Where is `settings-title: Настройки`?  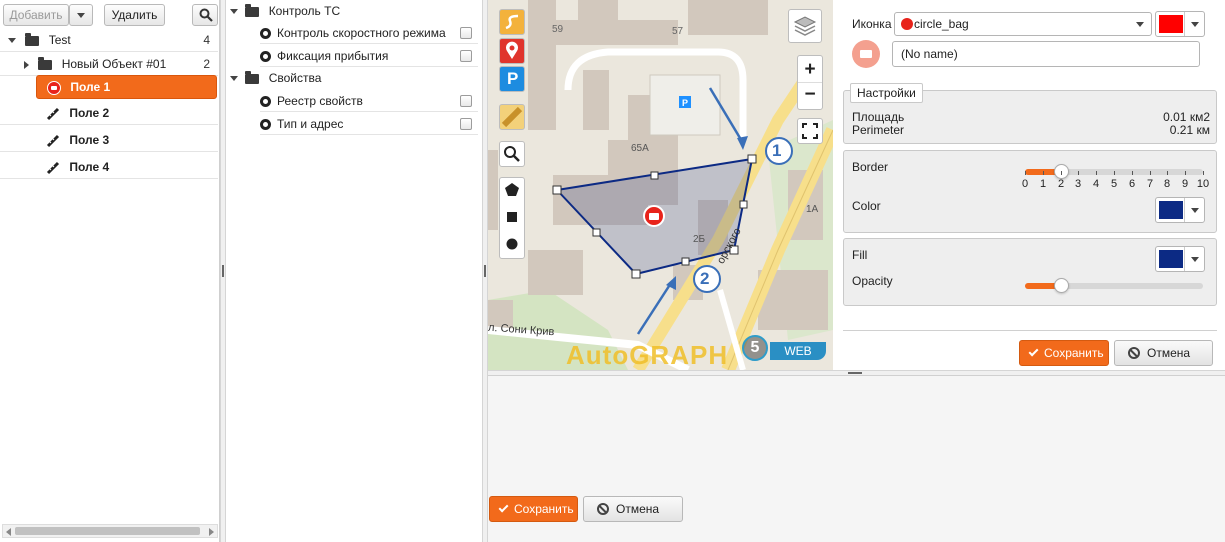
settings-title: Настройки is located at coordinates (886, 93).